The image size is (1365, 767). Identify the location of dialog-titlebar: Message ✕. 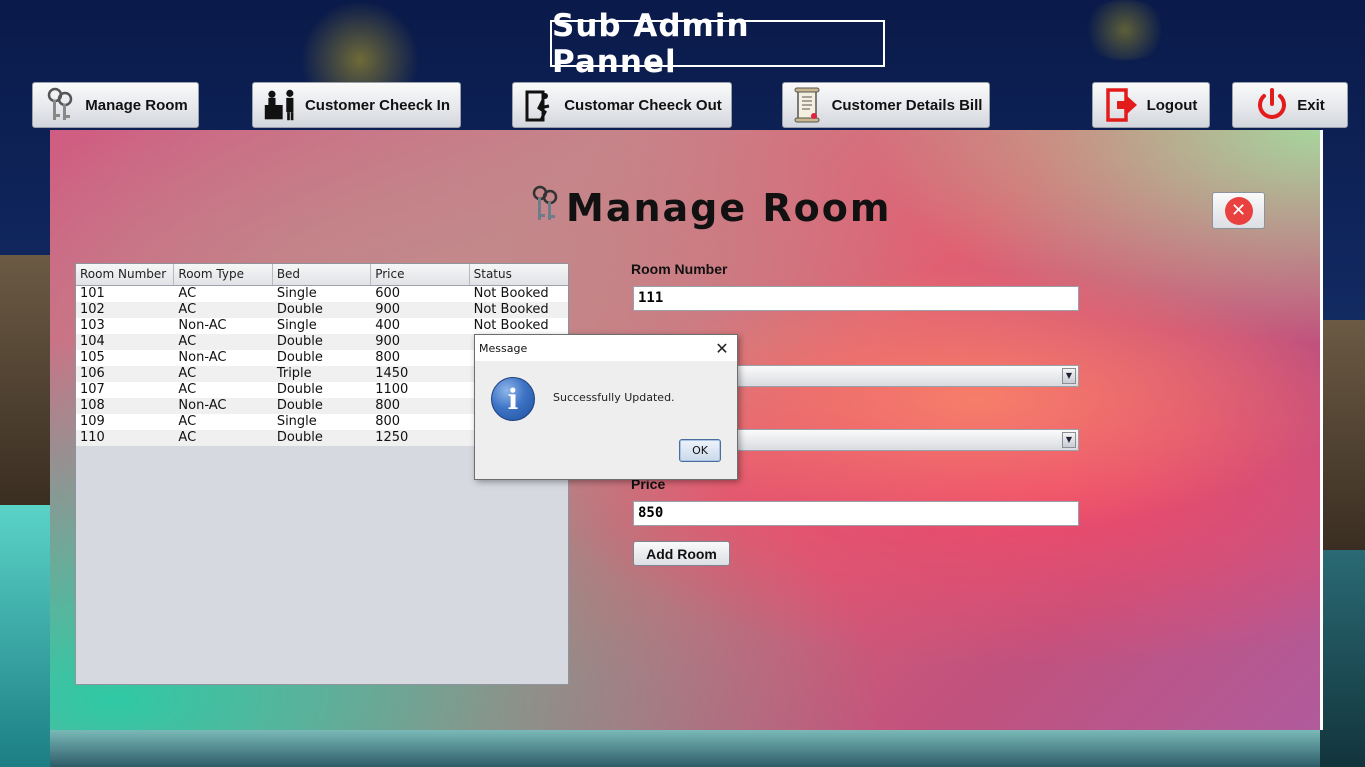
(606, 348).